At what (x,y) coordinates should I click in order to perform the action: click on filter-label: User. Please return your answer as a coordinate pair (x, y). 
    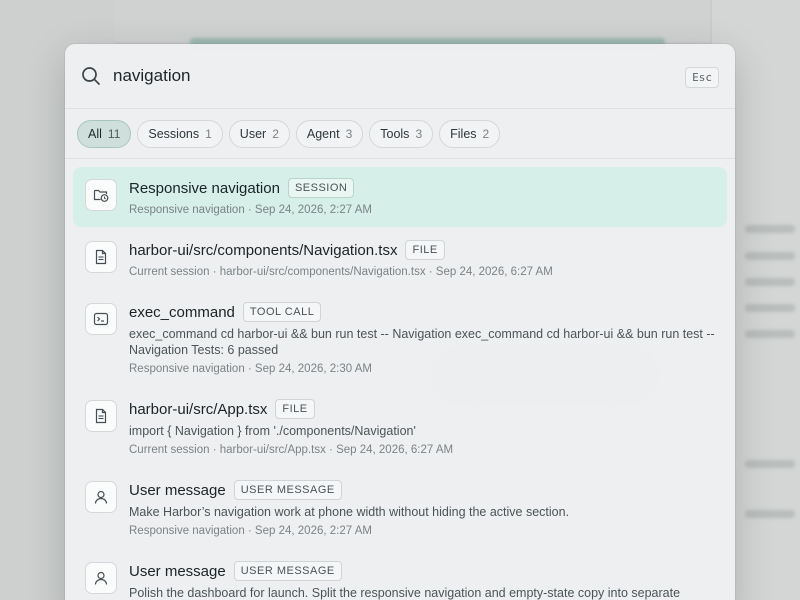
    Looking at the image, I should click on (253, 133).